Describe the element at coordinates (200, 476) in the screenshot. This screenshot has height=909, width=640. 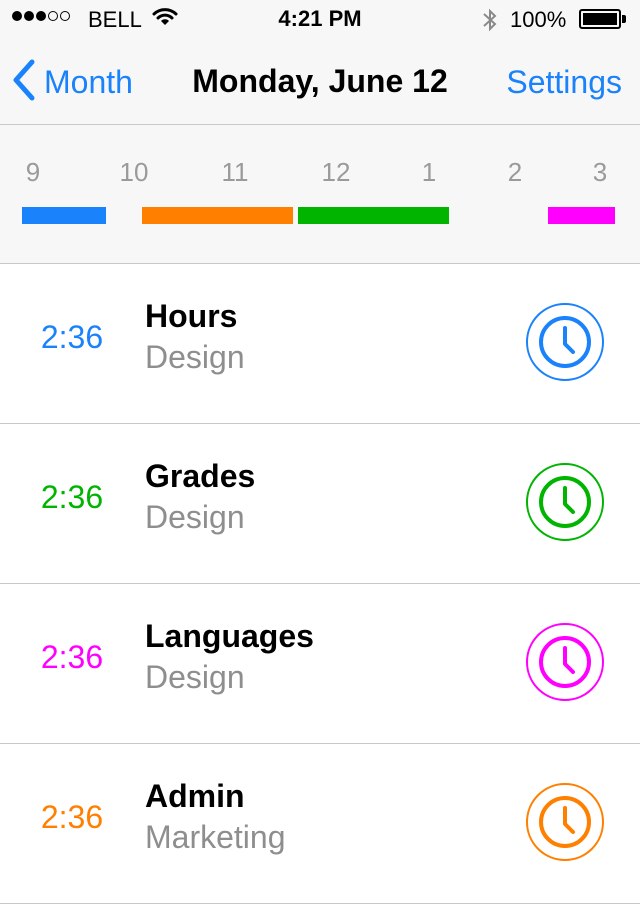
I see `entry-title: Grades` at that location.